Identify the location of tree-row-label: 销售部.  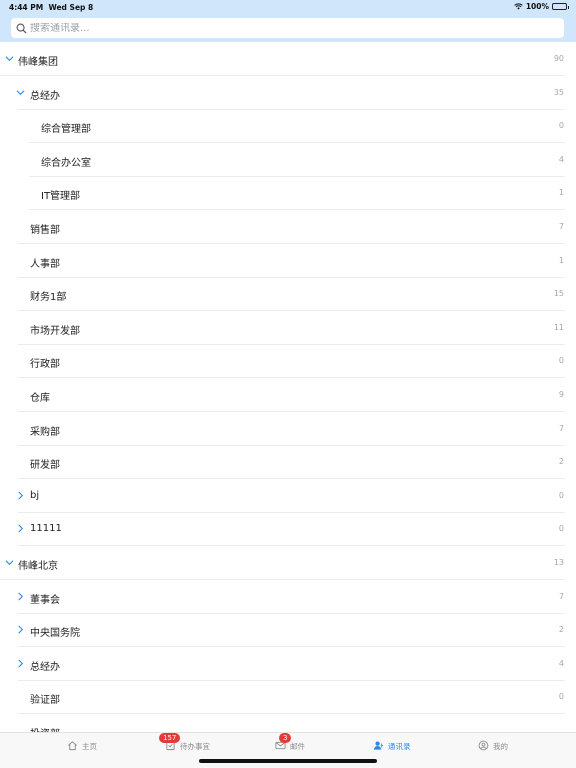
(45, 230).